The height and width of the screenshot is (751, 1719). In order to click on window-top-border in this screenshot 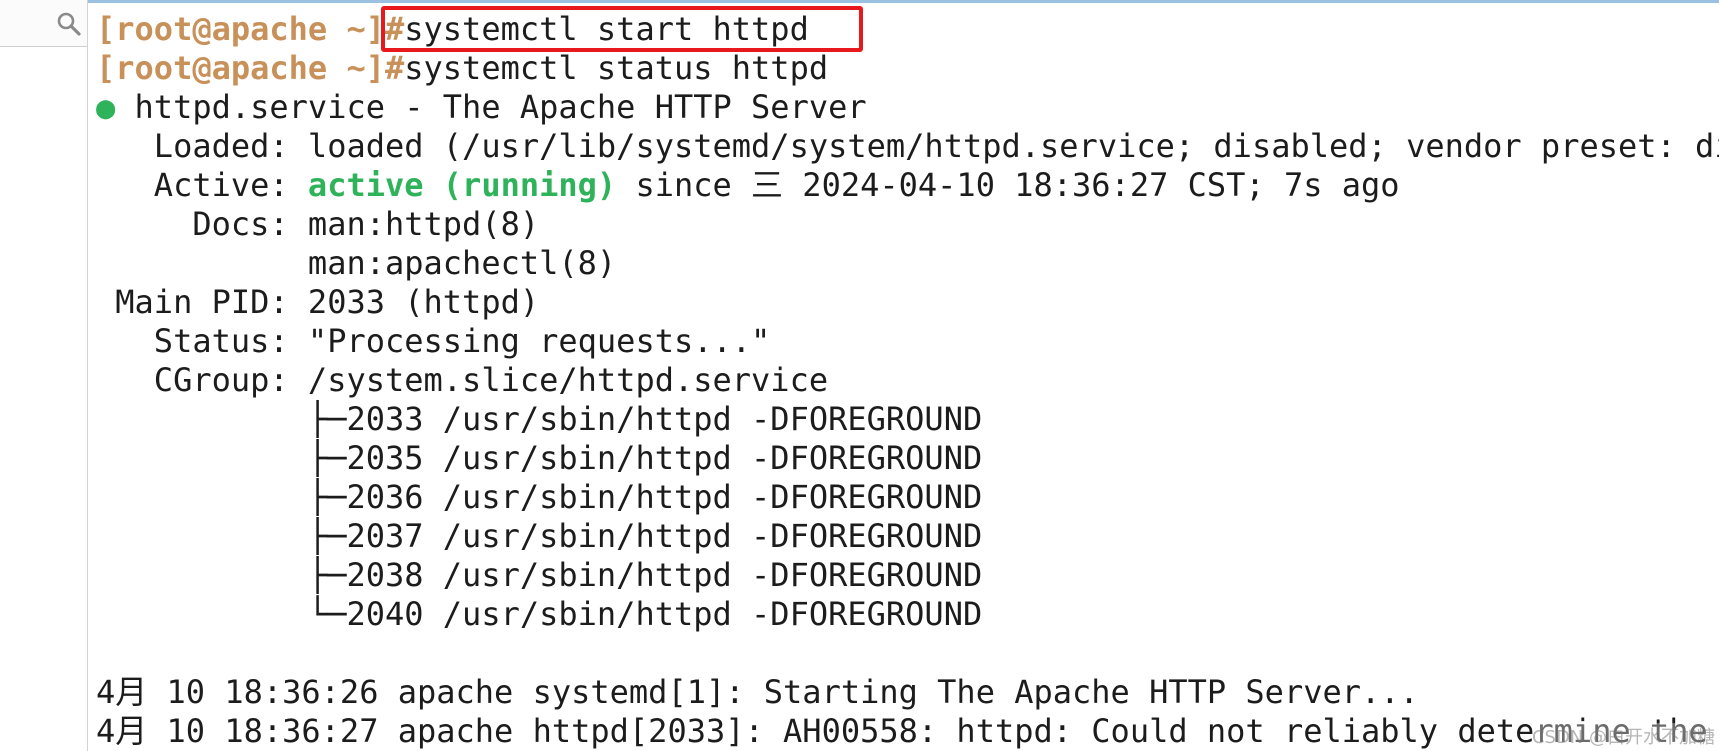, I will do `click(903, 1)`.